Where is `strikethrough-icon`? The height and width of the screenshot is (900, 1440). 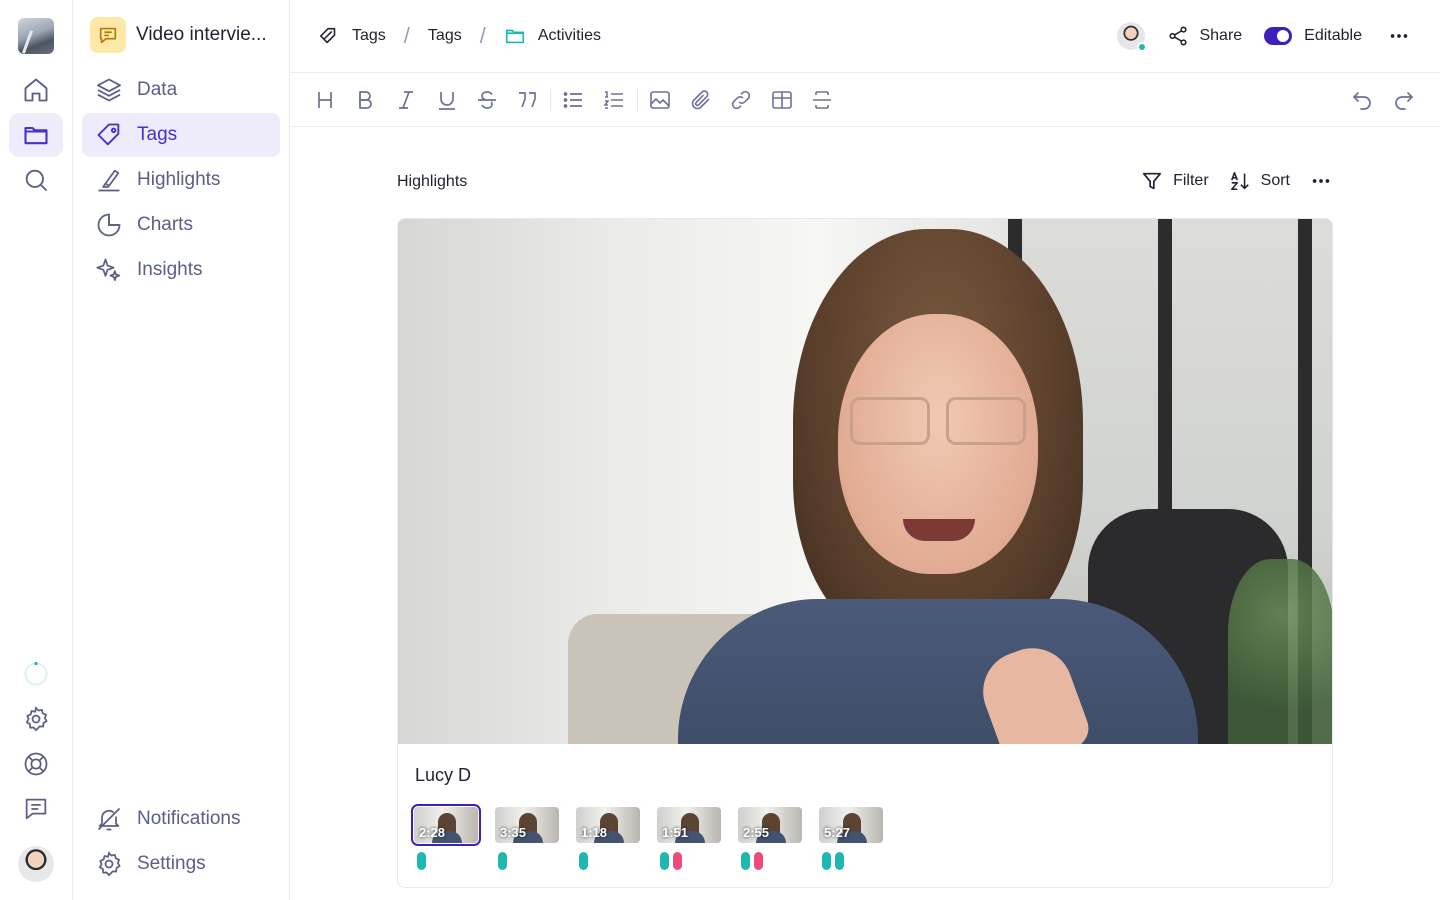
strikethrough-icon is located at coordinates (487, 100).